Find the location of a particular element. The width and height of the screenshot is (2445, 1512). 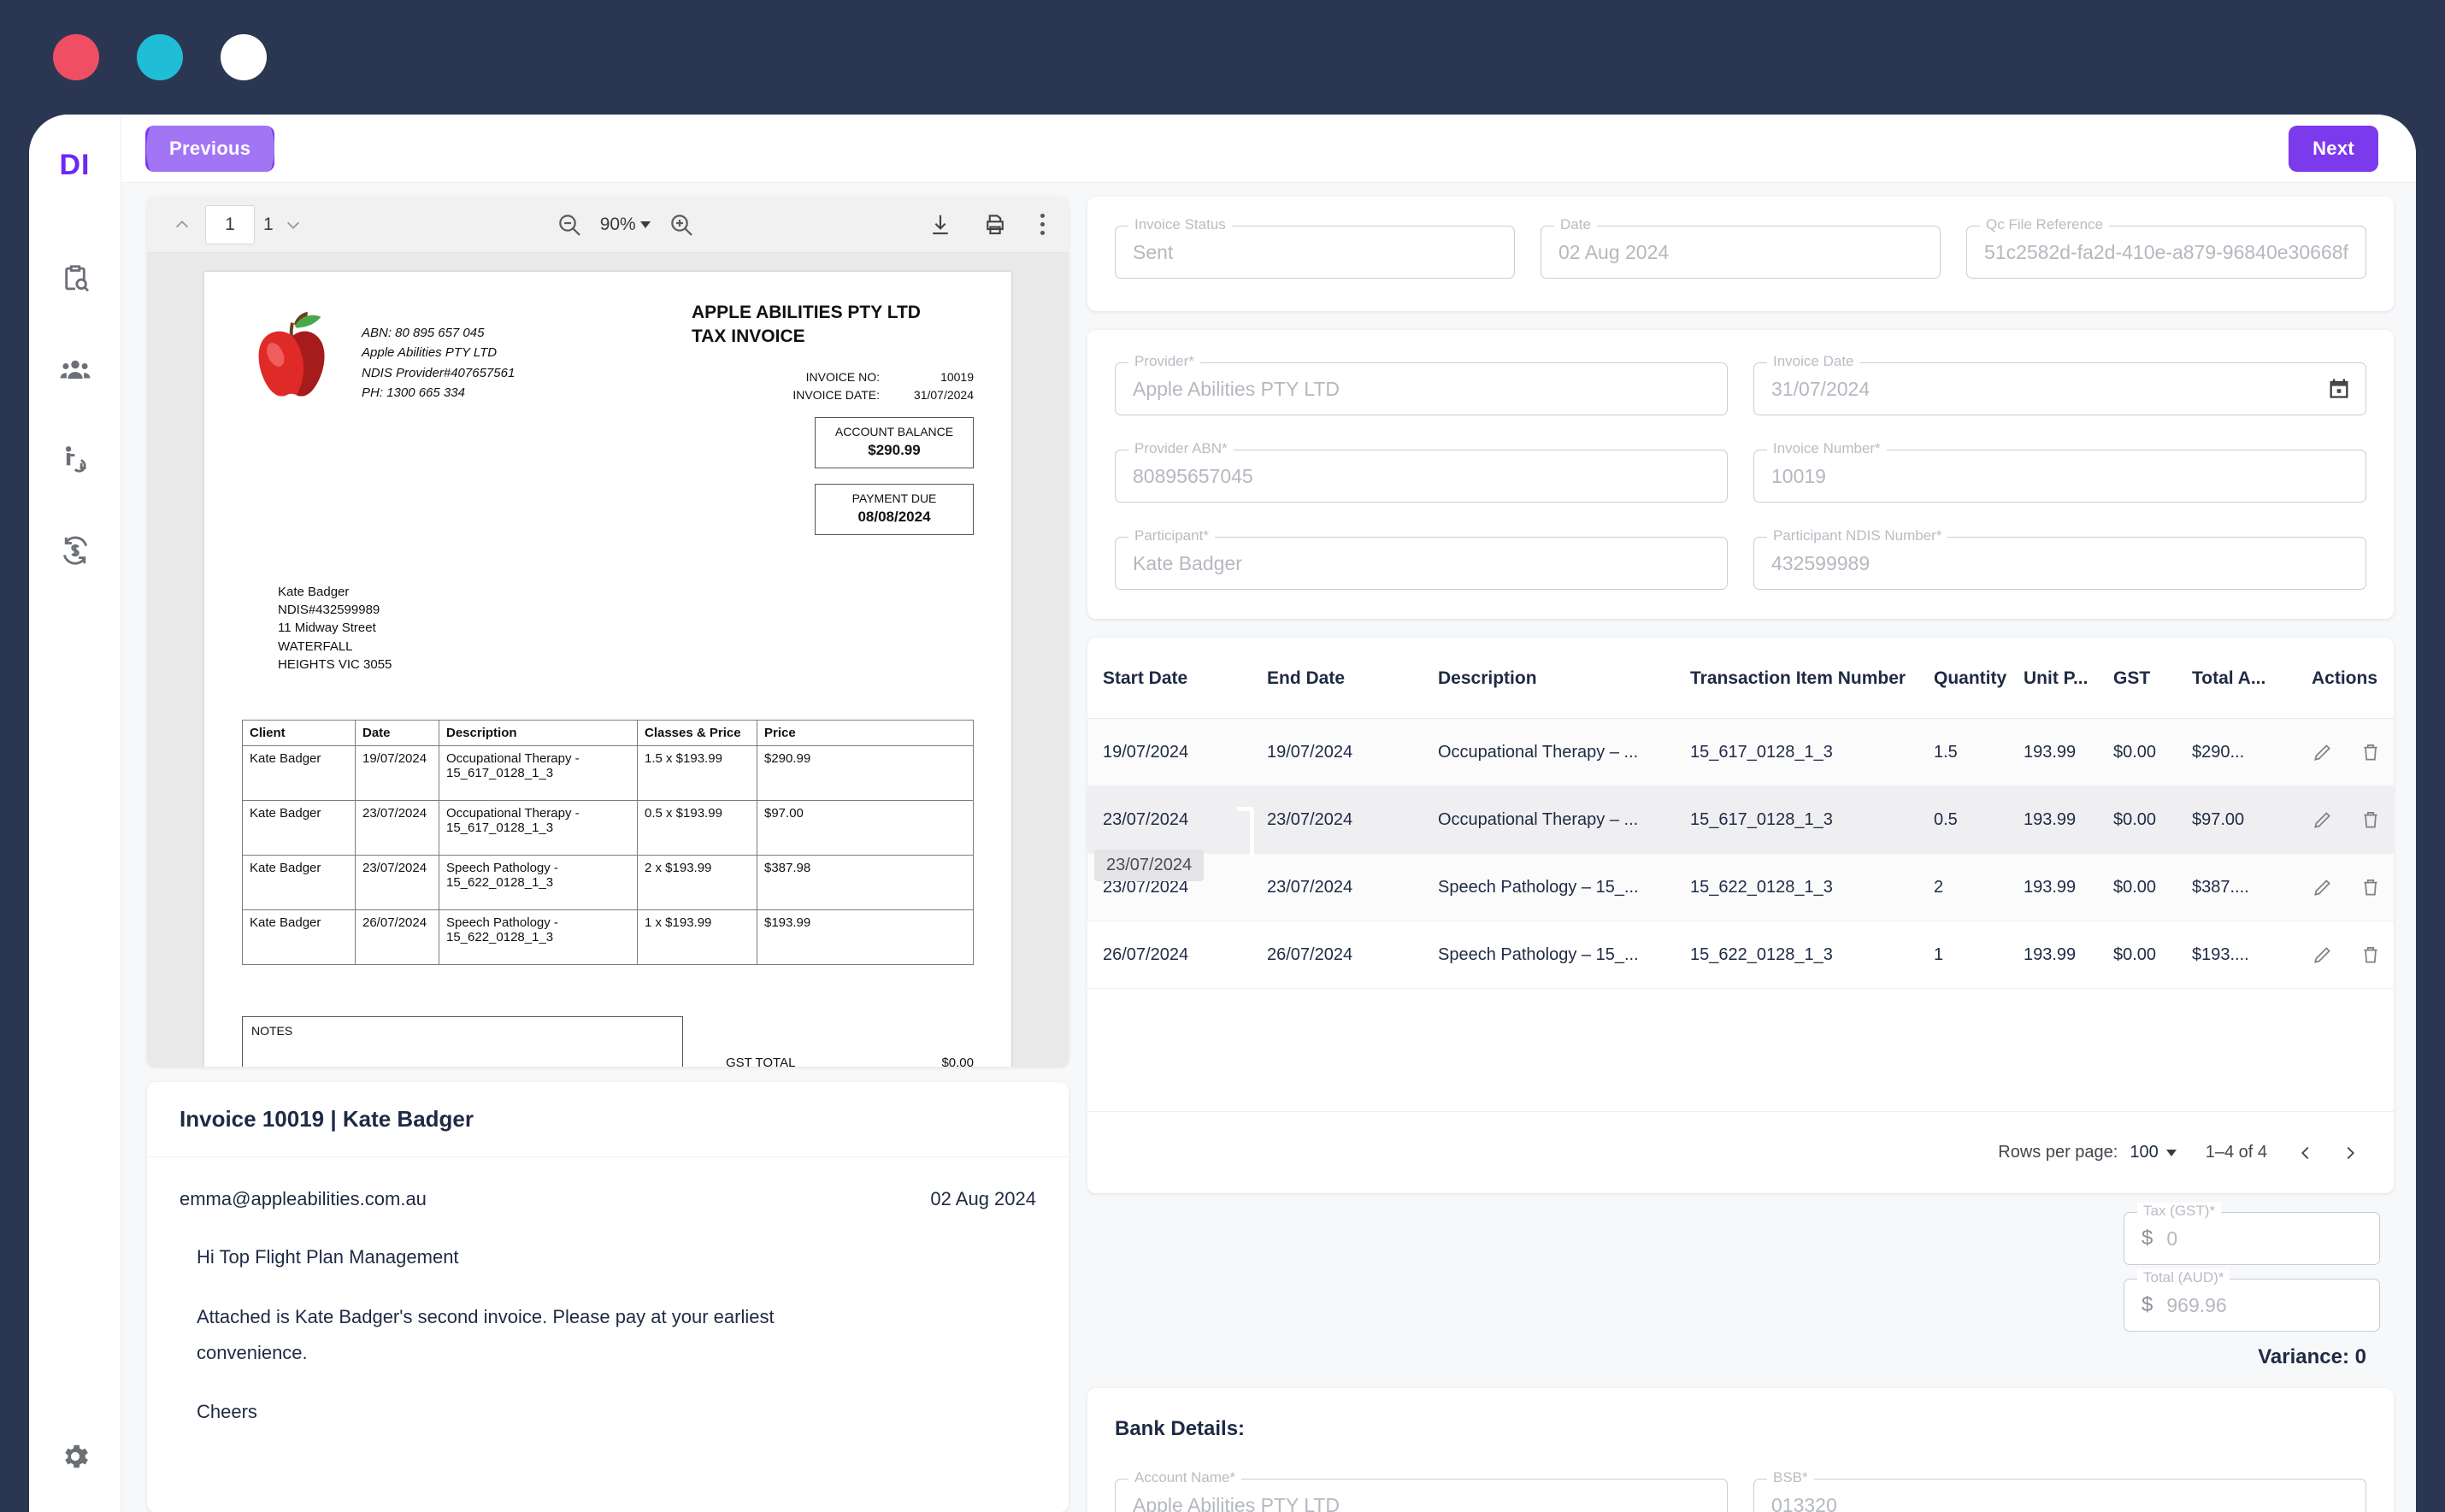

cell-item-number: 15_617_0128_1_3 is located at coordinates (1812, 819).